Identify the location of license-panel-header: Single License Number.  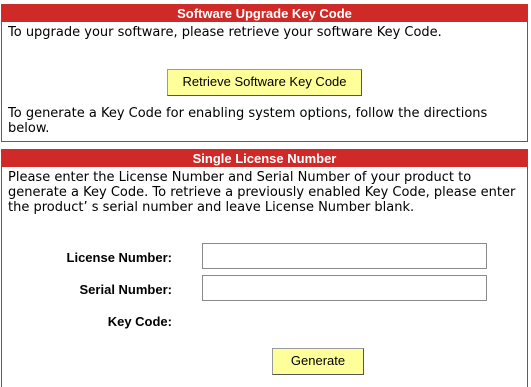
(264, 158).